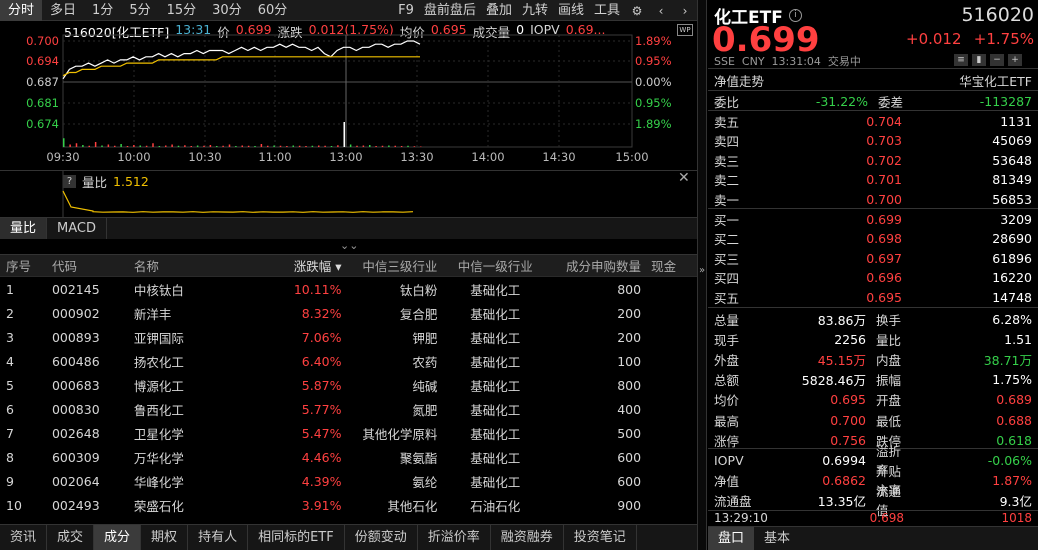 This screenshot has height=550, width=1038. Describe the element at coordinates (349, 245) in the screenshot. I see `collapse-chevron-icon: ⌄⌄` at that location.